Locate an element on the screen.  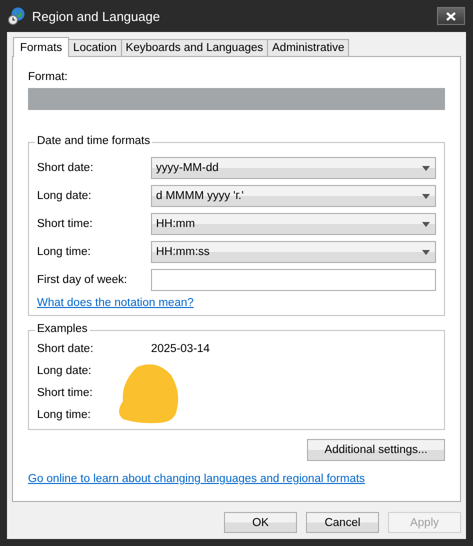
example-label: Long time: is located at coordinates (64, 415).